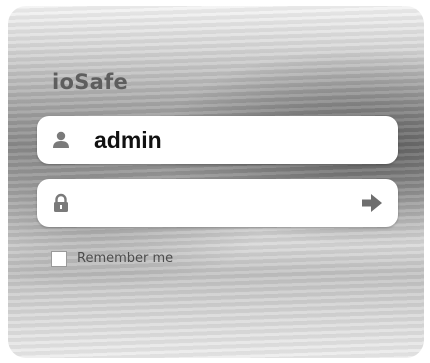  I want to click on remember-me-checkbox, so click(59, 259).